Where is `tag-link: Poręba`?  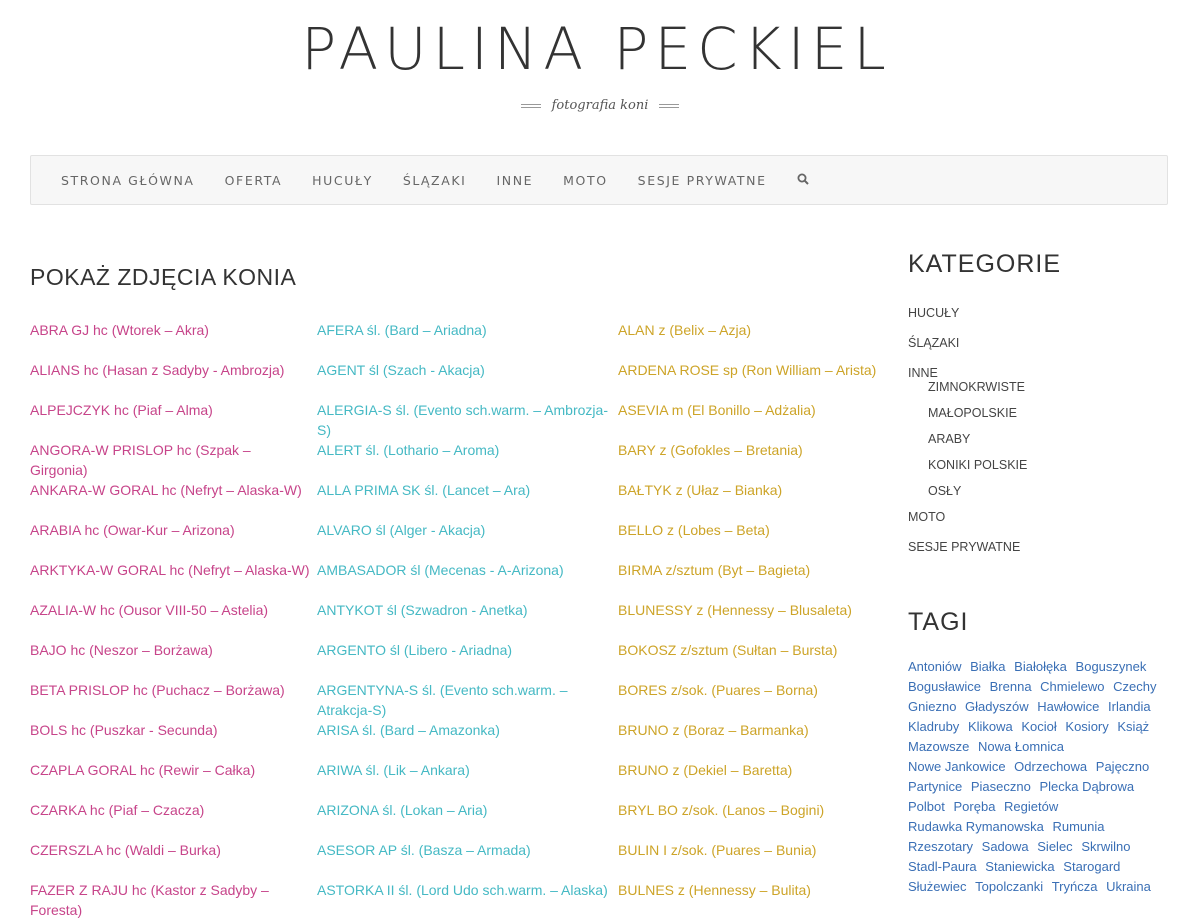
tag-link: Poręba is located at coordinates (975, 807).